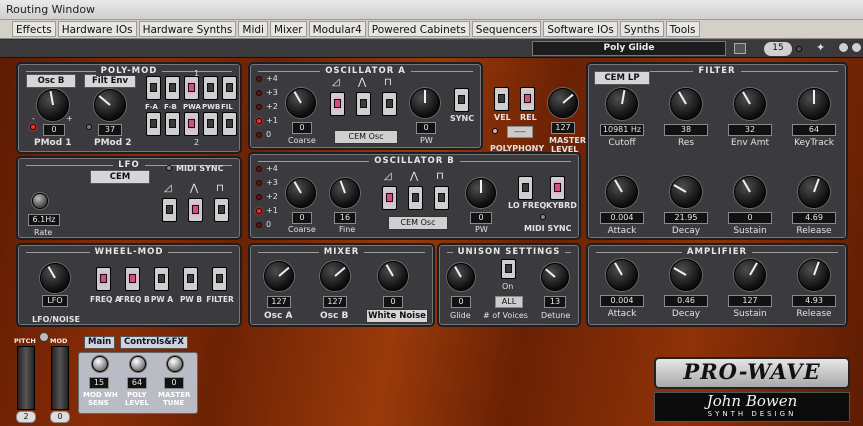  Describe the element at coordinates (750, 104) in the screenshot. I see `filter-envamt-knob` at that location.